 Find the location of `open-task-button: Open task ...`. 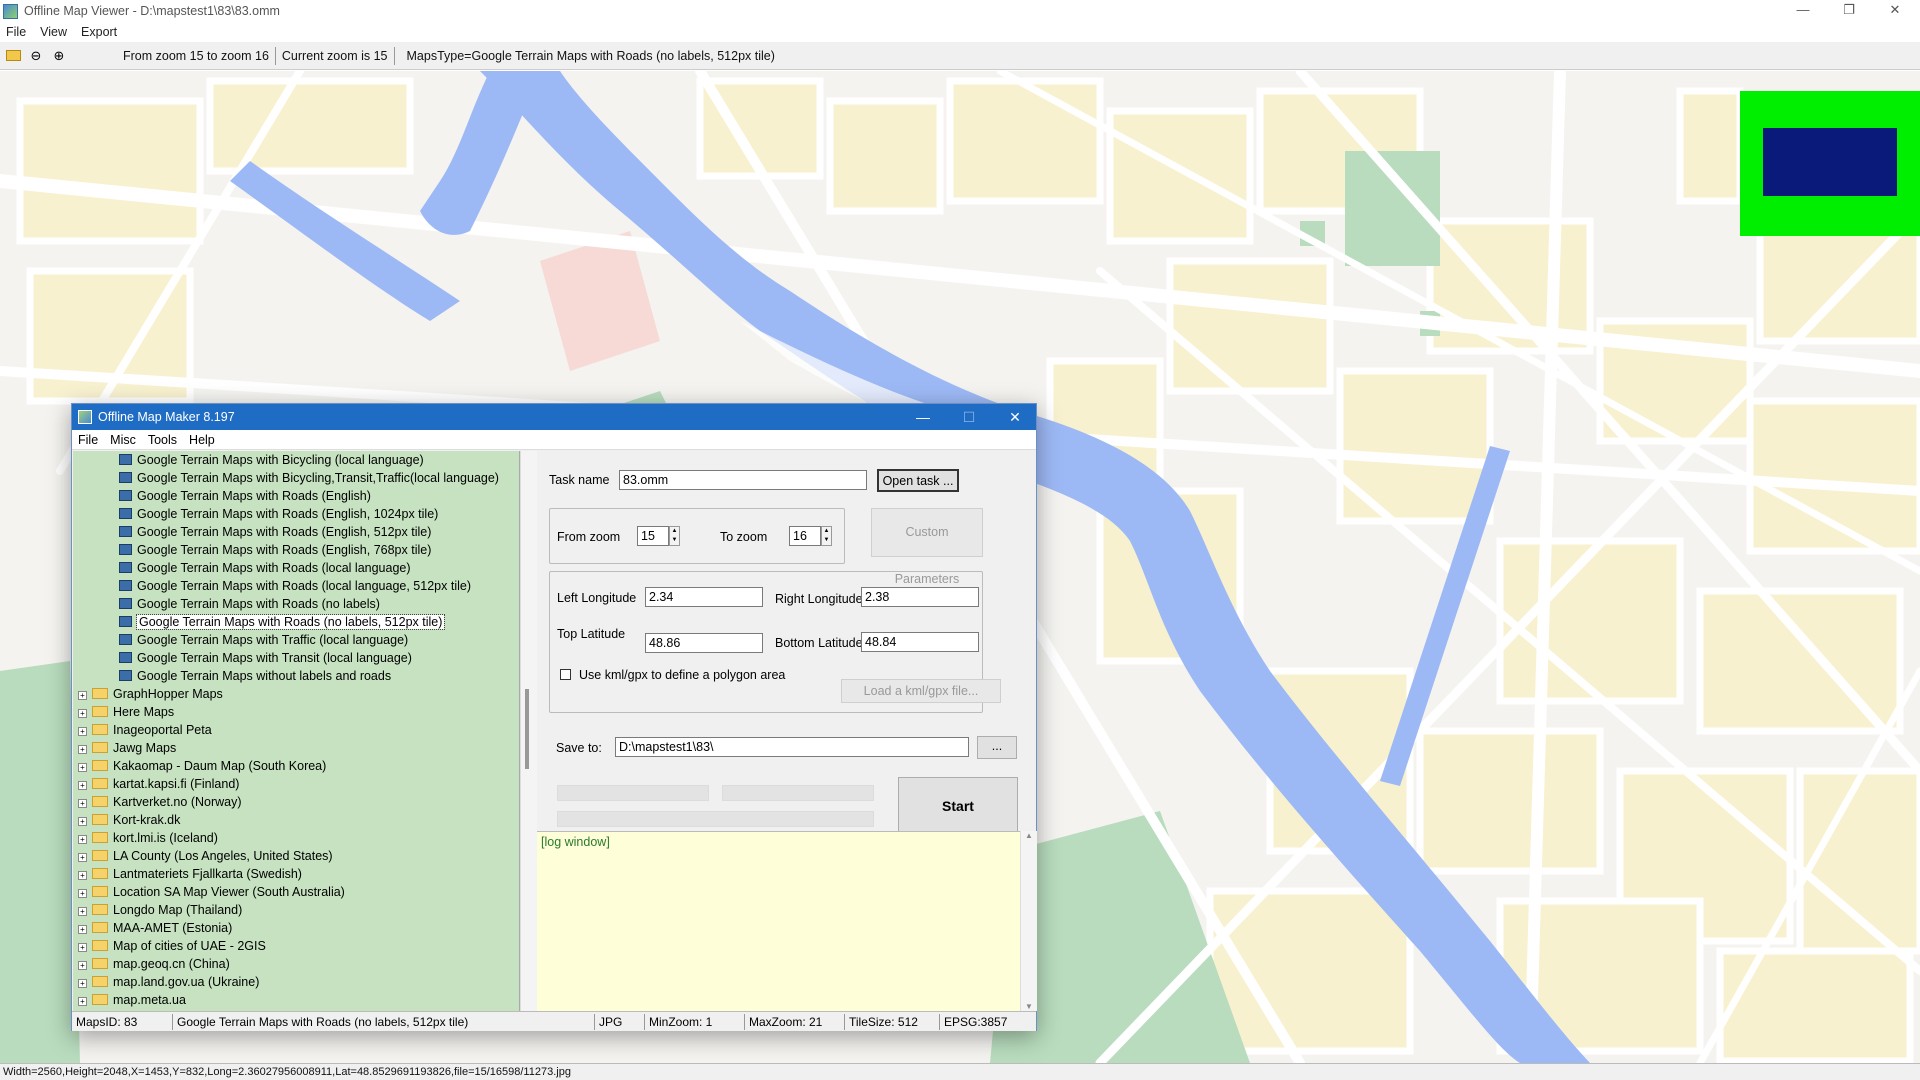

open-task-button: Open task ... is located at coordinates (918, 480).